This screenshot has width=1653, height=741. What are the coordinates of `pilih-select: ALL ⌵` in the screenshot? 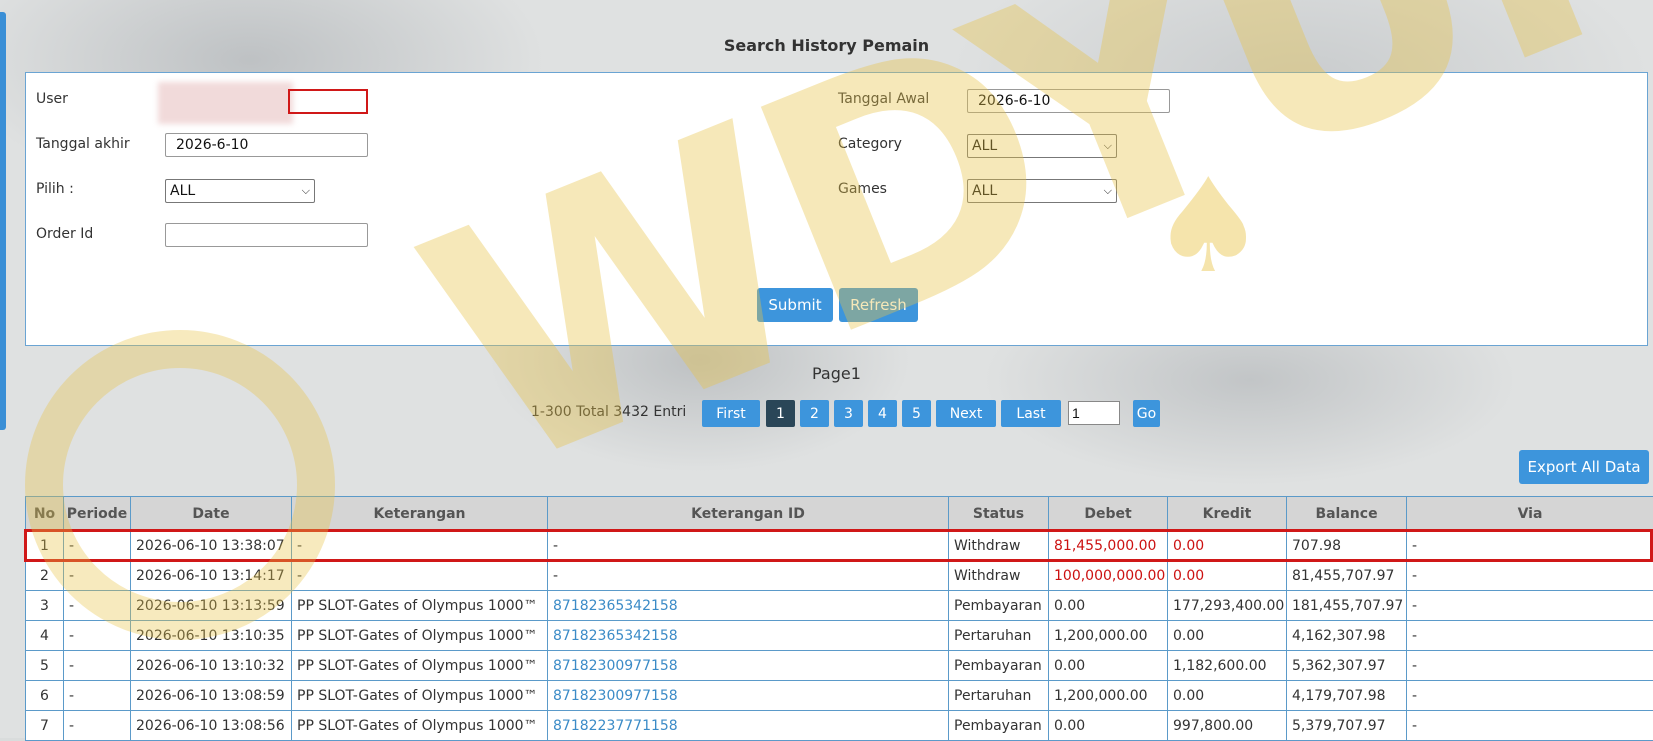 It's located at (240, 191).